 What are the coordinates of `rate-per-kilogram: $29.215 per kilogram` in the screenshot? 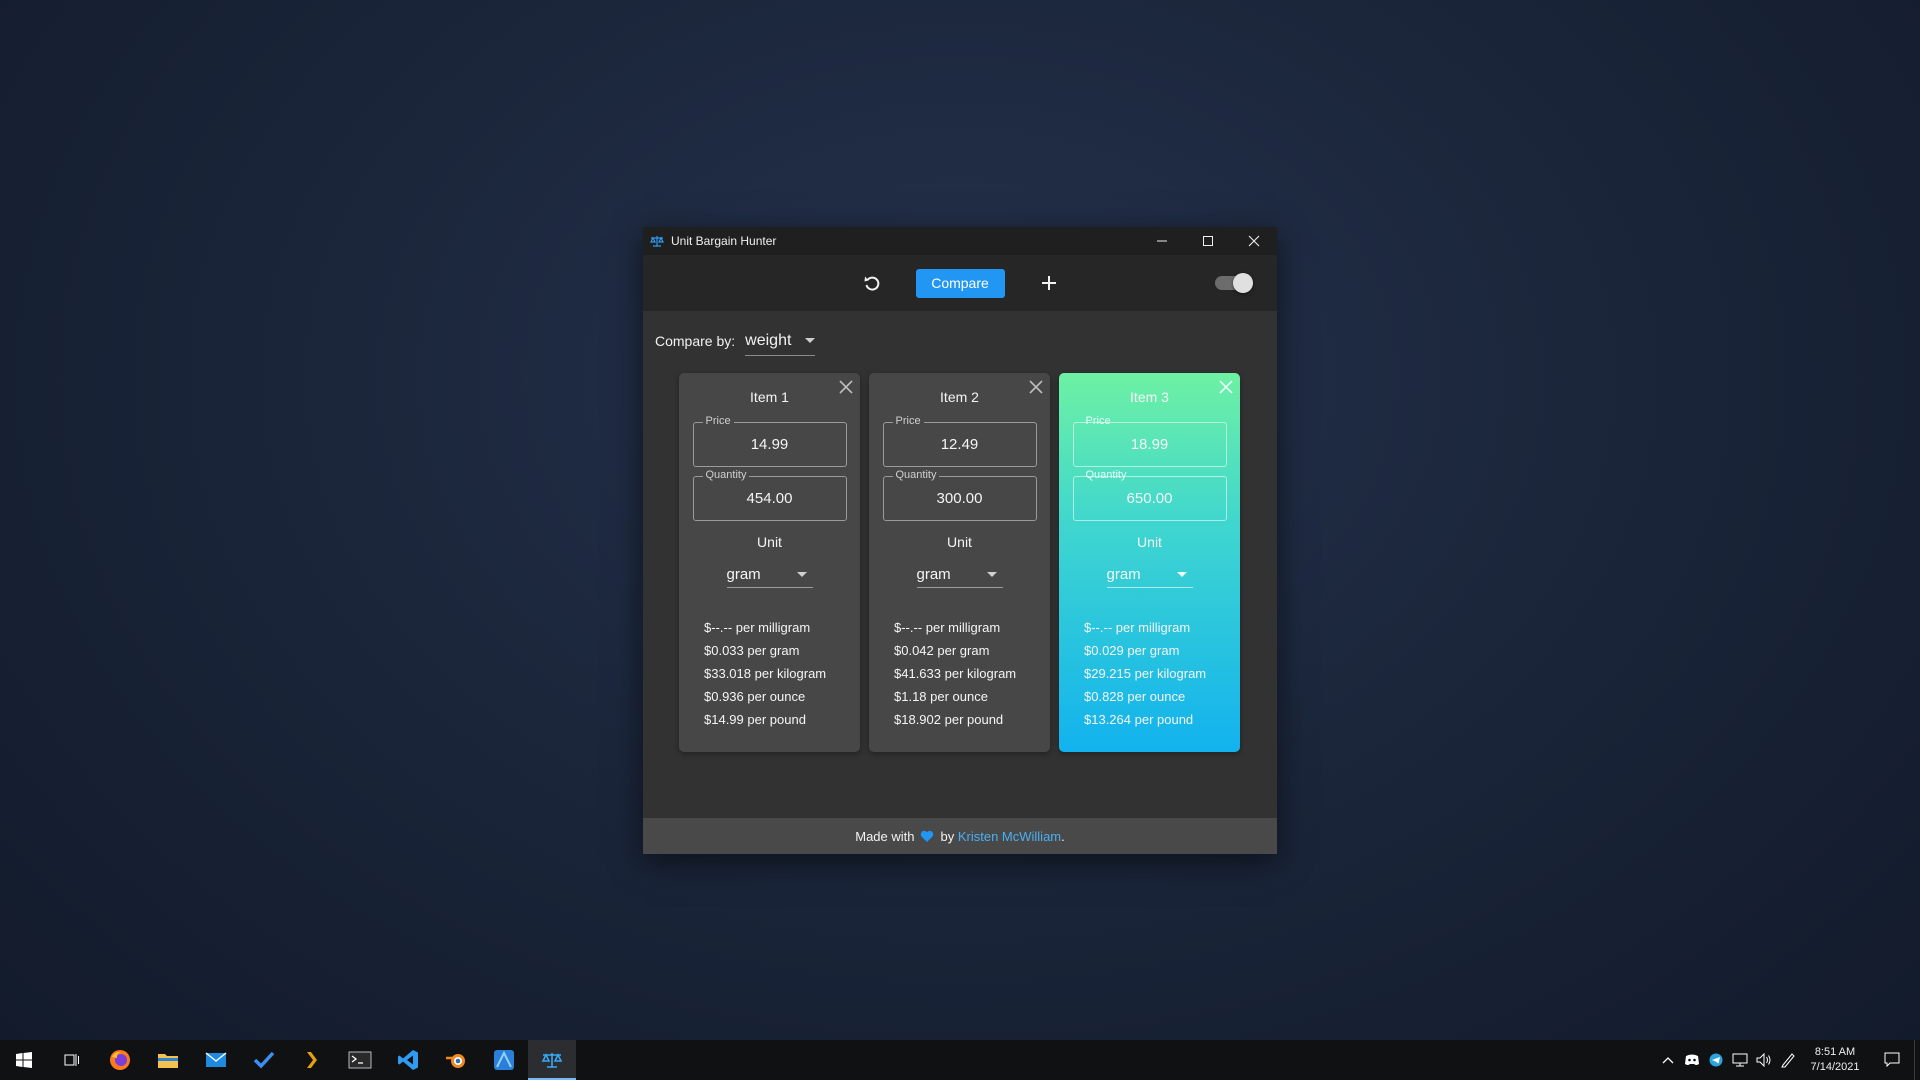 It's located at (1145, 673).